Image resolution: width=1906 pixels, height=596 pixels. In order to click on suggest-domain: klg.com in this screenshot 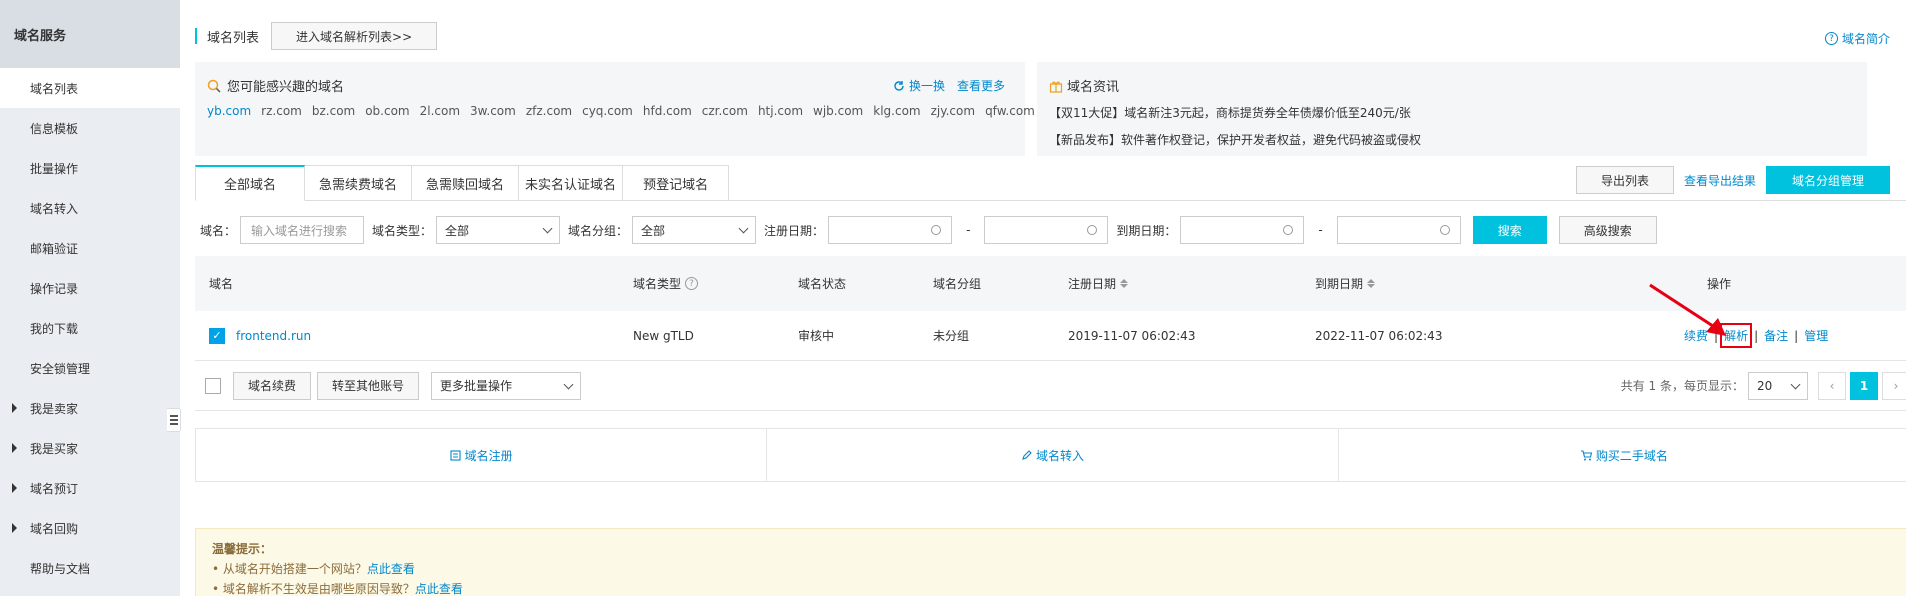, I will do `click(896, 111)`.